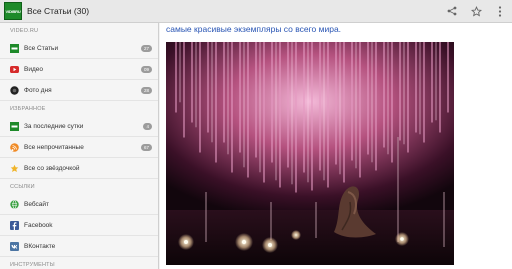 The height and width of the screenshot is (269, 512). What do you see at coordinates (146, 48) in the screenshot?
I see `nav-item-count: 27` at bounding box center [146, 48].